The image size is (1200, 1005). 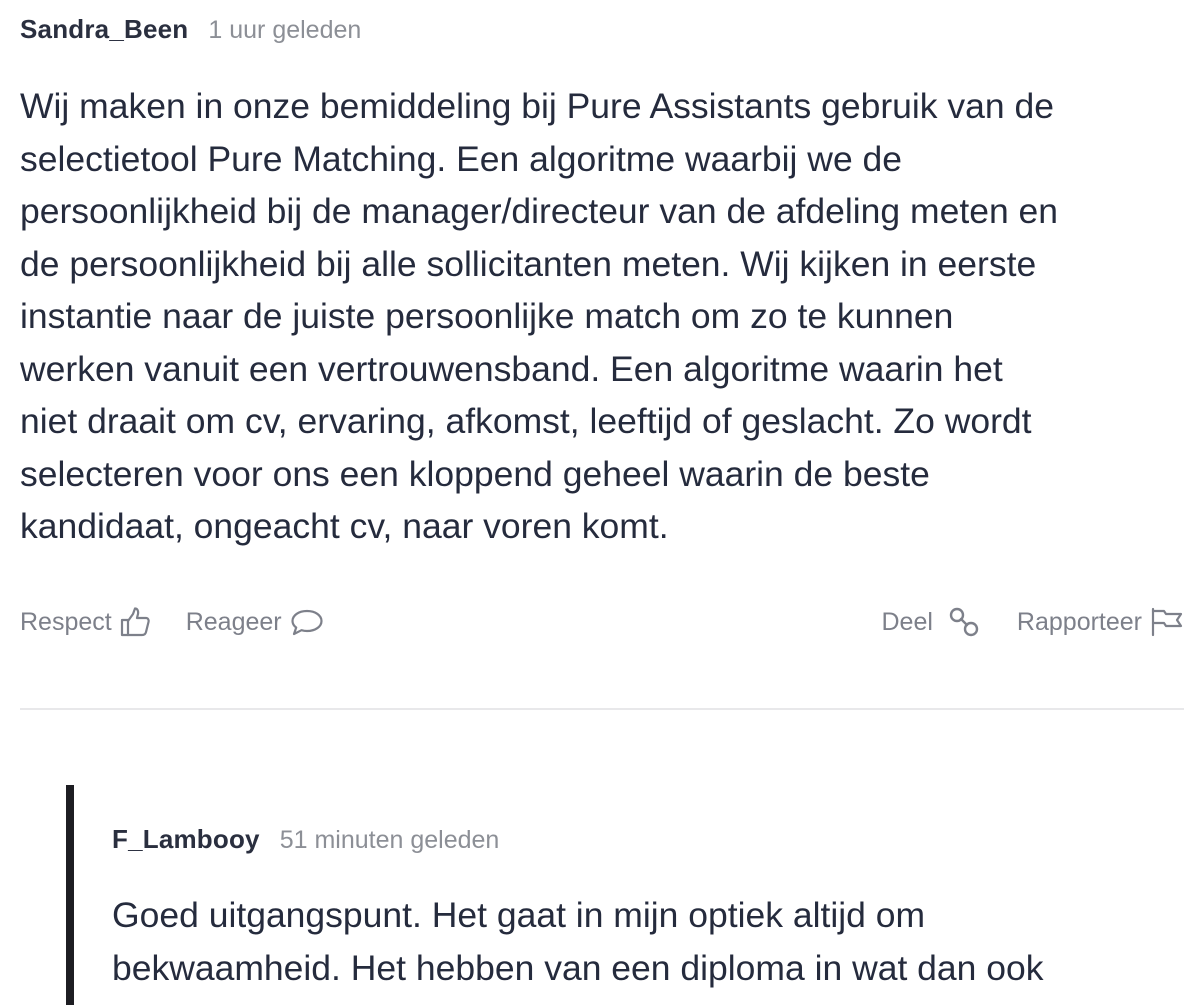 What do you see at coordinates (602, 709) in the screenshot?
I see `divider` at bounding box center [602, 709].